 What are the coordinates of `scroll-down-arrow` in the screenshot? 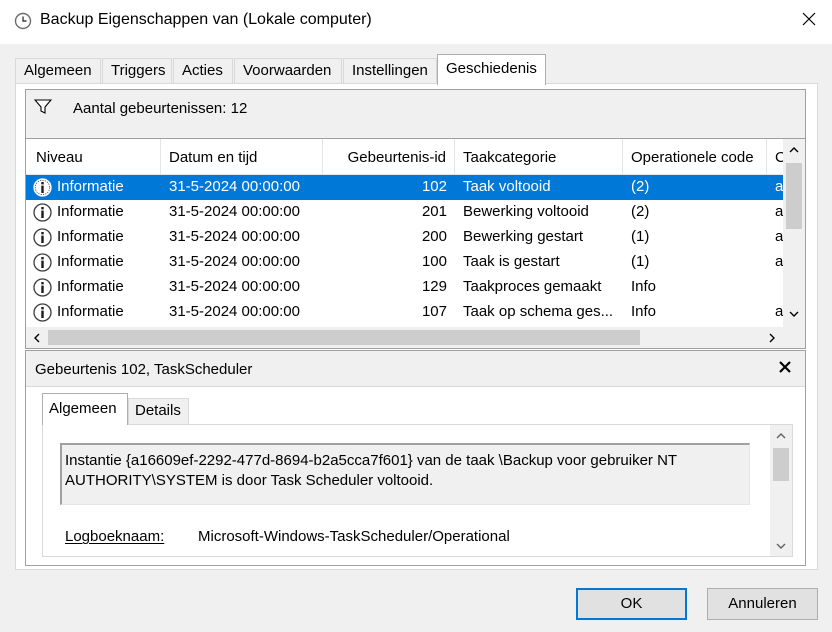 It's located at (794, 313).